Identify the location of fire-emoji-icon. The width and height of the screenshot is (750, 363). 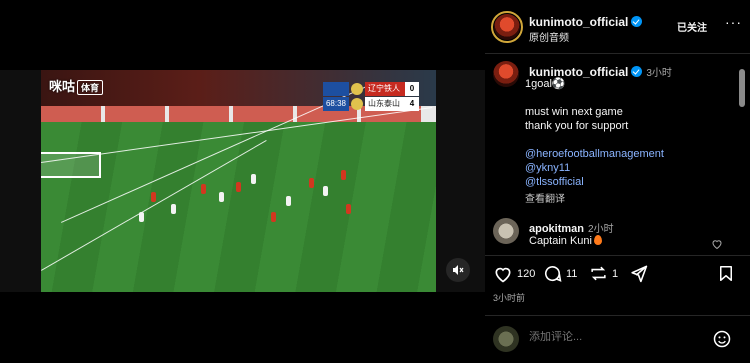
(598, 240).